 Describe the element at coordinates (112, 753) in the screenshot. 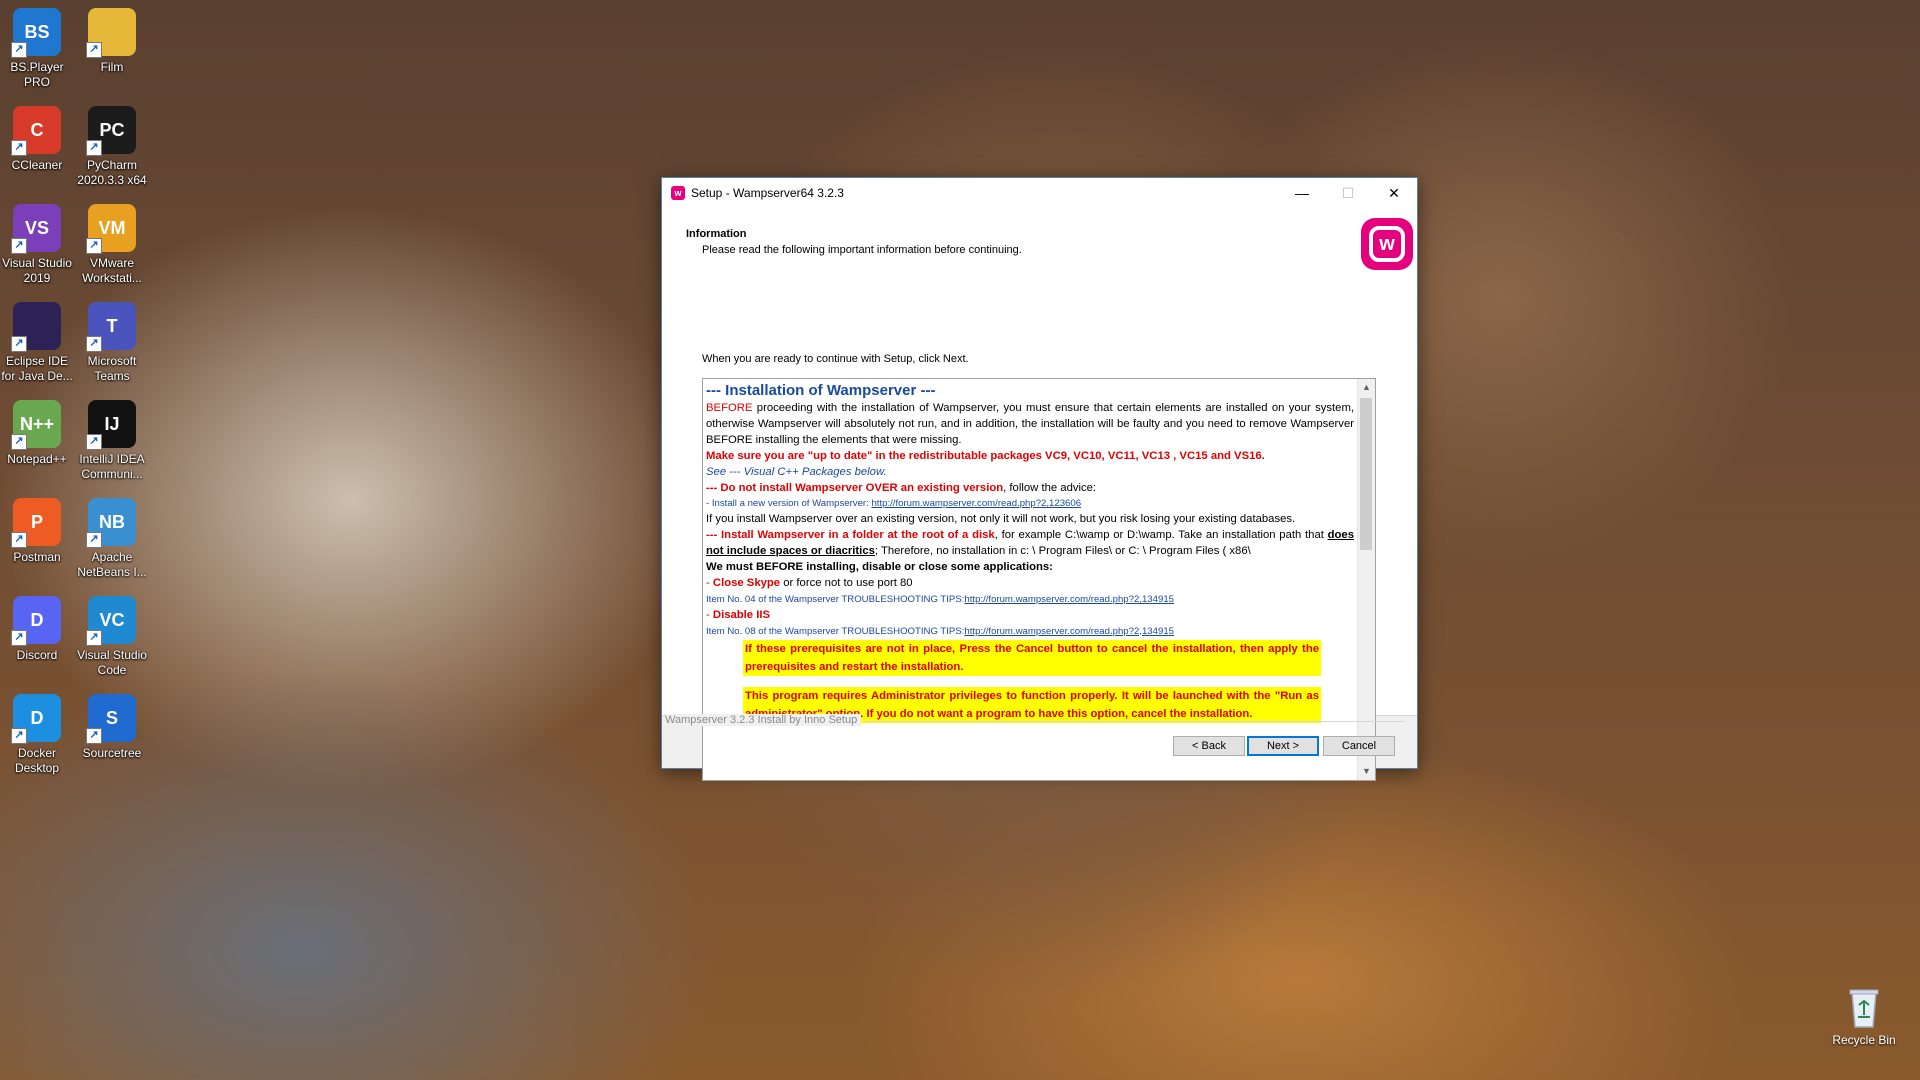

I see `desktop-icon-label: Sourcetree` at that location.